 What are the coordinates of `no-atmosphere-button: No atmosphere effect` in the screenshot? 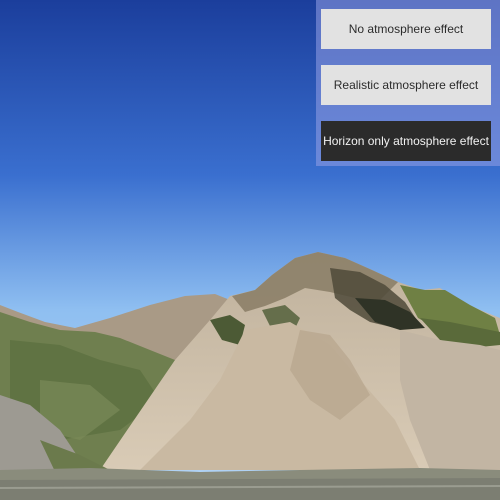 It's located at (406, 29).